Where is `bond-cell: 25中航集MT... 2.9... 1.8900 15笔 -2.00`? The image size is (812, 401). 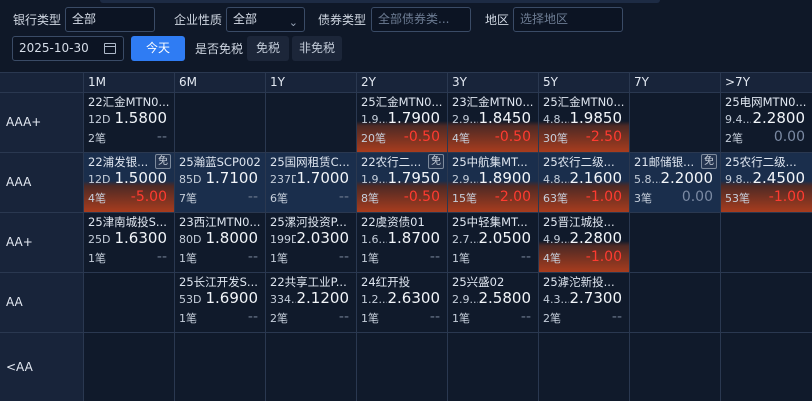
bond-cell: 25中航集MT... 2.9... 1.8900 15笔 -2.00 is located at coordinates (492, 182).